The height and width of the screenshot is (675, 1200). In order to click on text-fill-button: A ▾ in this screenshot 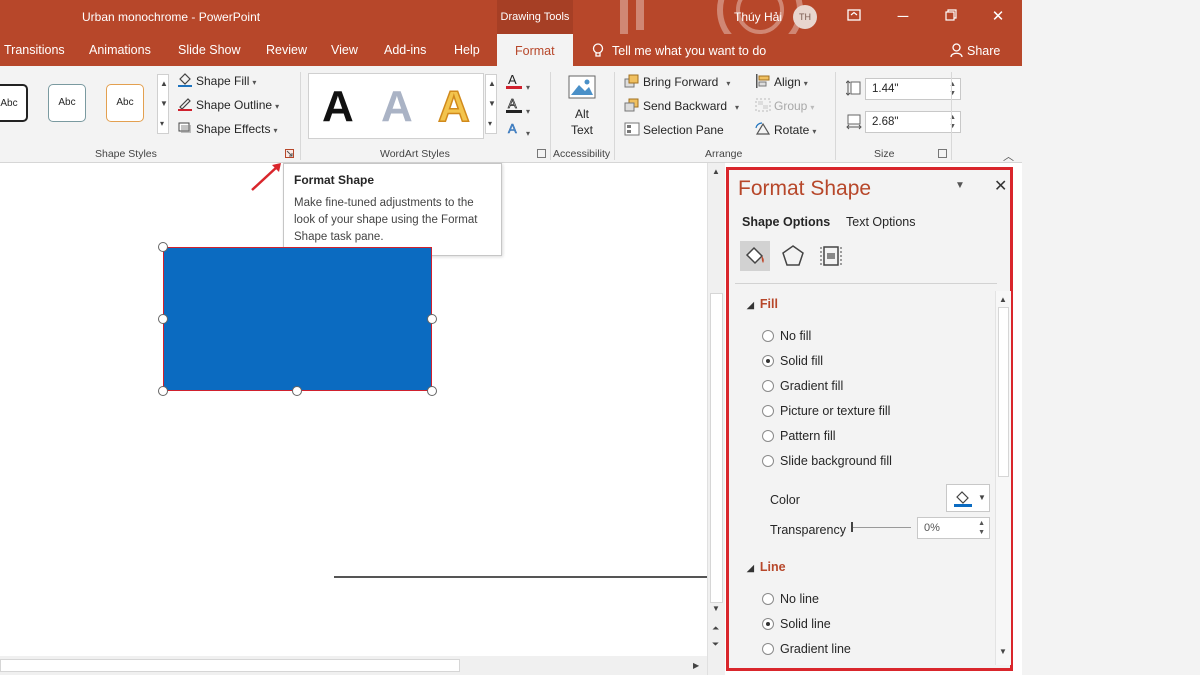, I will do `click(517, 82)`.